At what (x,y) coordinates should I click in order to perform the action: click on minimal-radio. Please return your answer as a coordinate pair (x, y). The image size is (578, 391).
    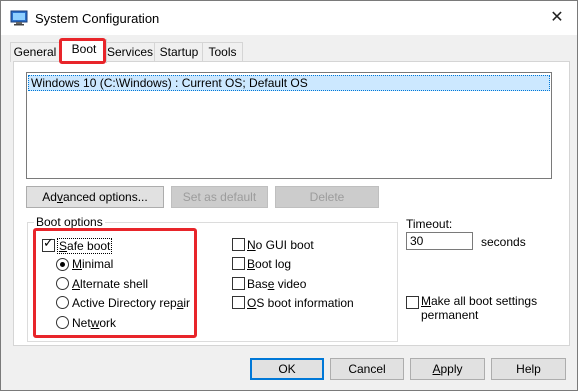
    Looking at the image, I should click on (62, 264).